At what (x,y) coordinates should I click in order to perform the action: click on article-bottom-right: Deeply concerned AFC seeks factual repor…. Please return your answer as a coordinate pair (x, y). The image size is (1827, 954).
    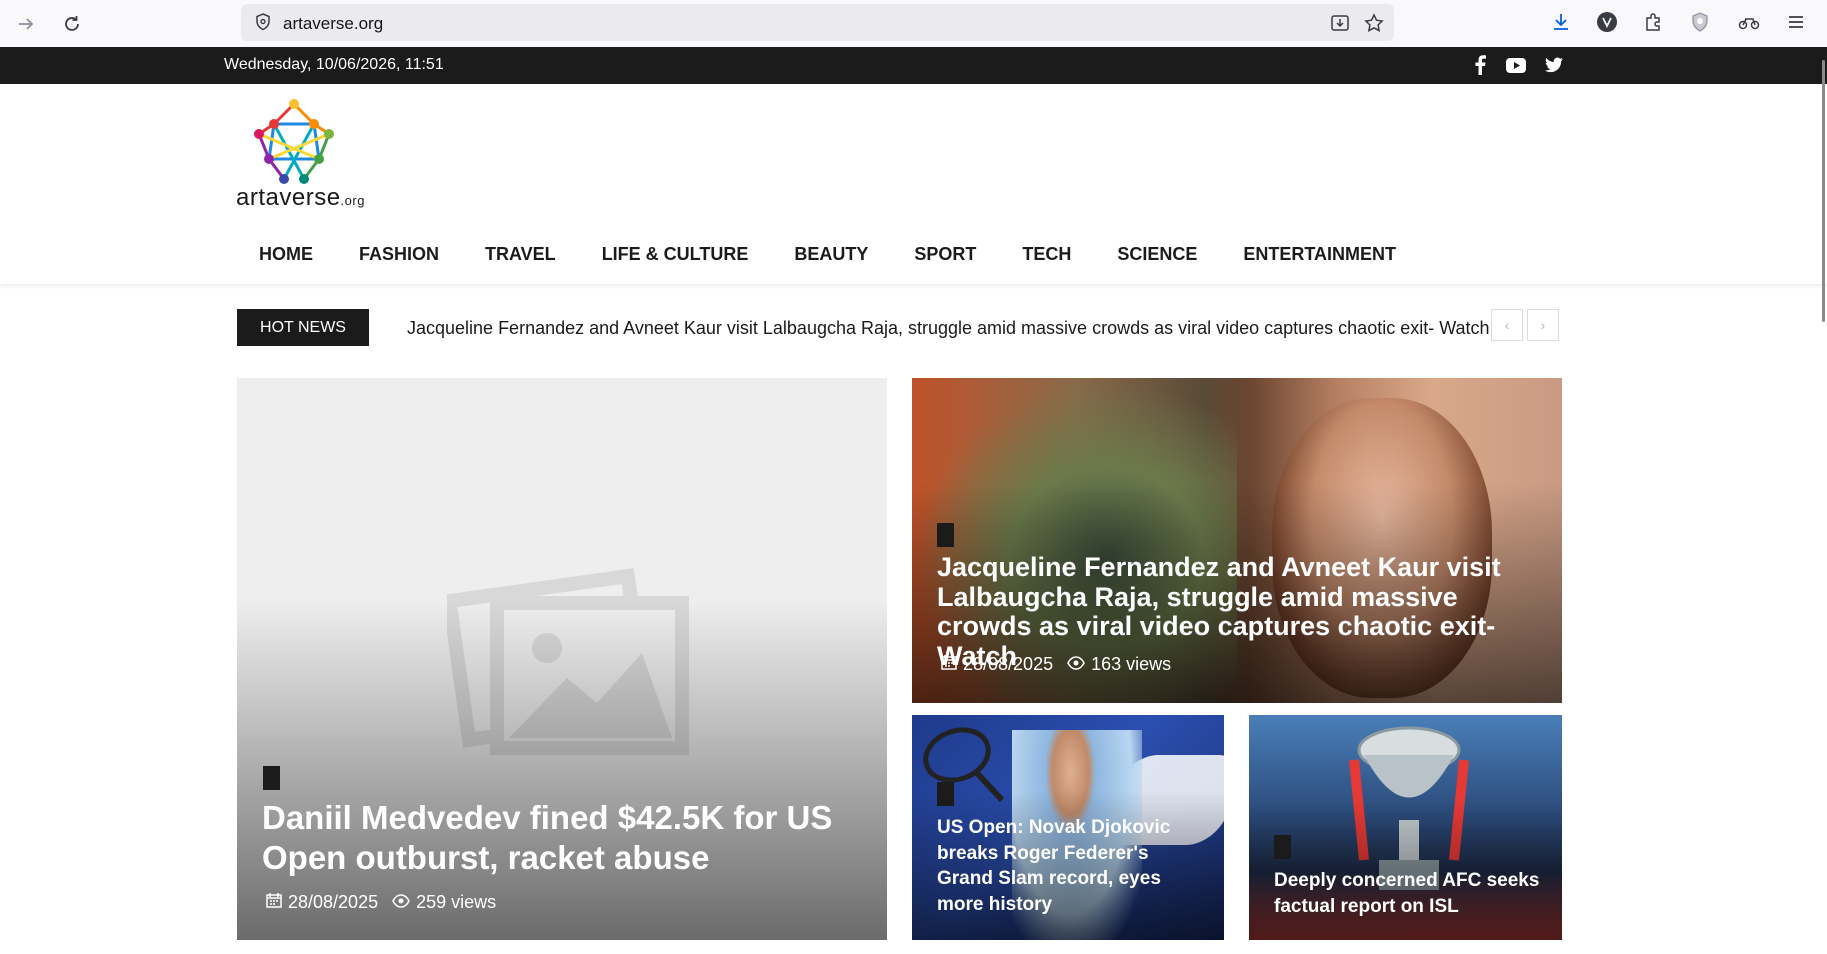
    Looking at the image, I should click on (1405, 827).